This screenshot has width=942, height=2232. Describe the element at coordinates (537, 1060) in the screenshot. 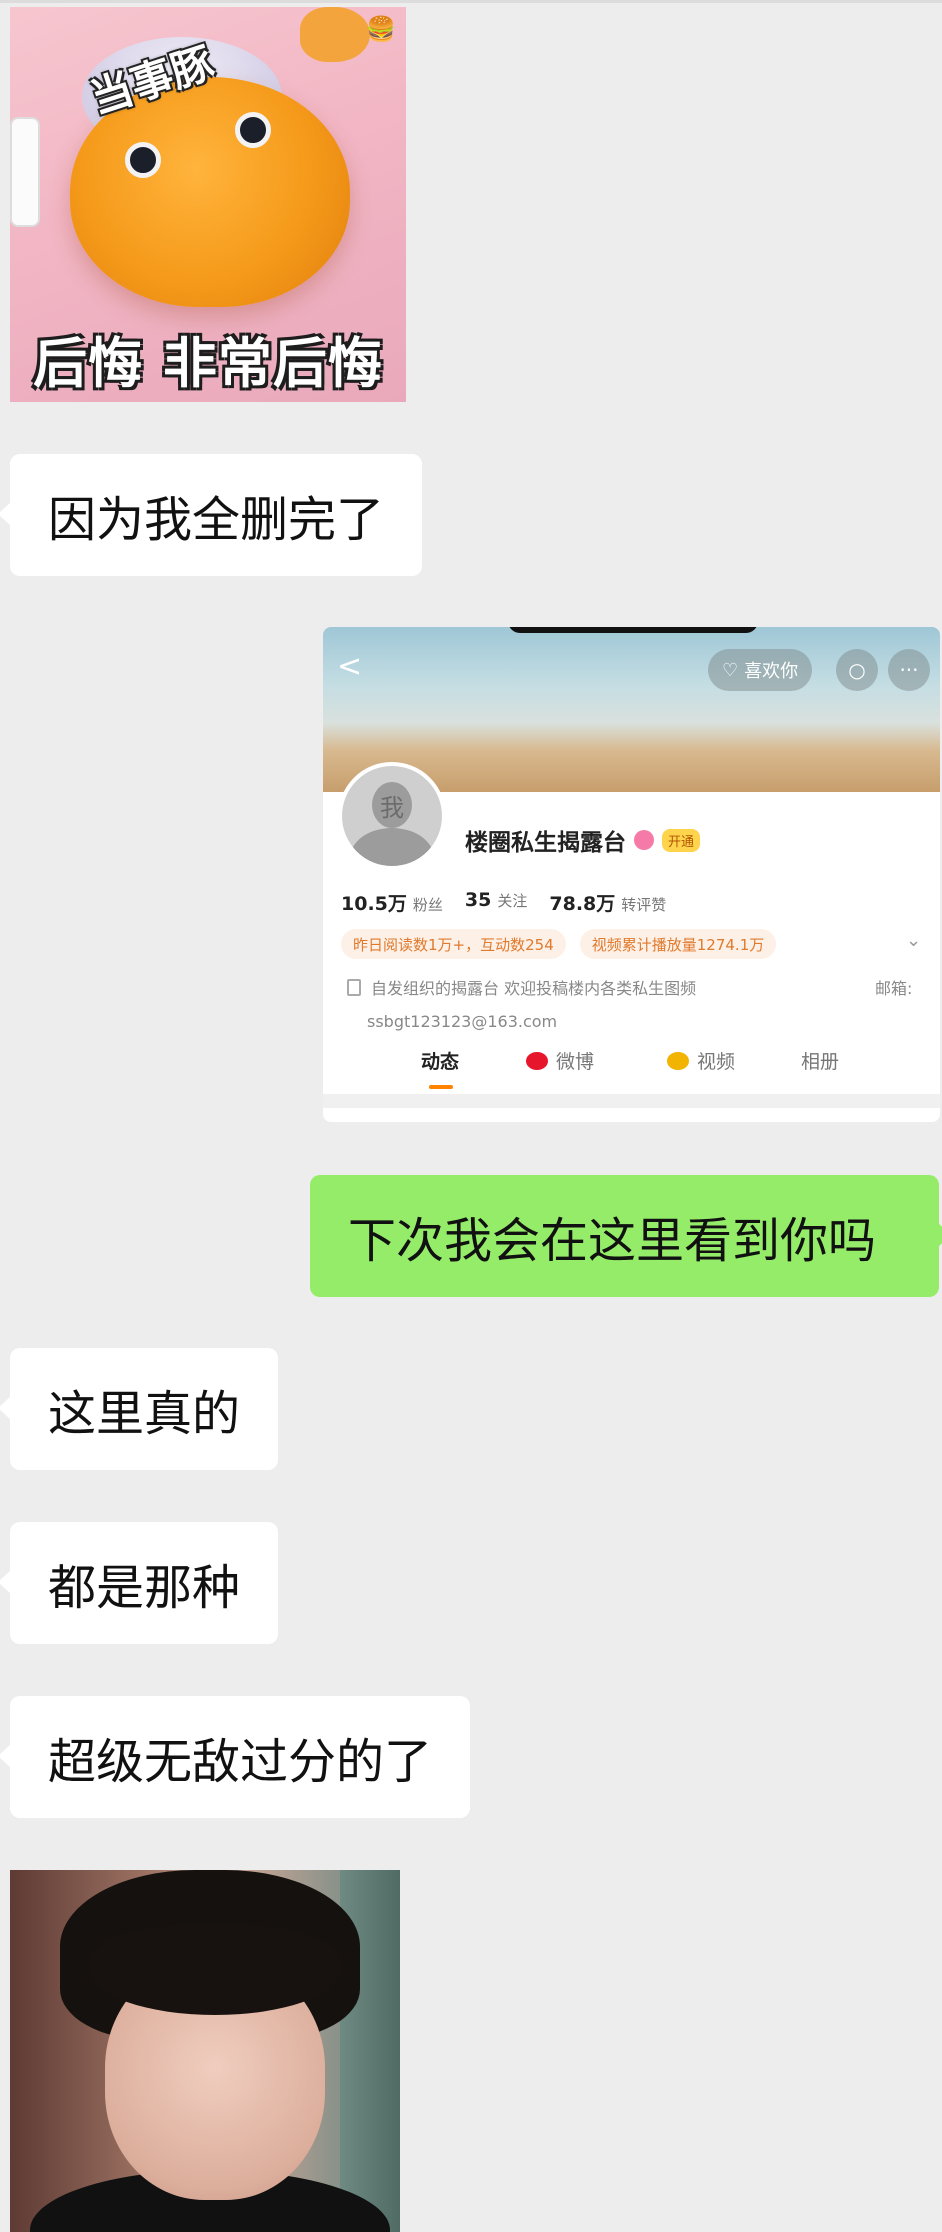

I see `weibo-icon` at that location.